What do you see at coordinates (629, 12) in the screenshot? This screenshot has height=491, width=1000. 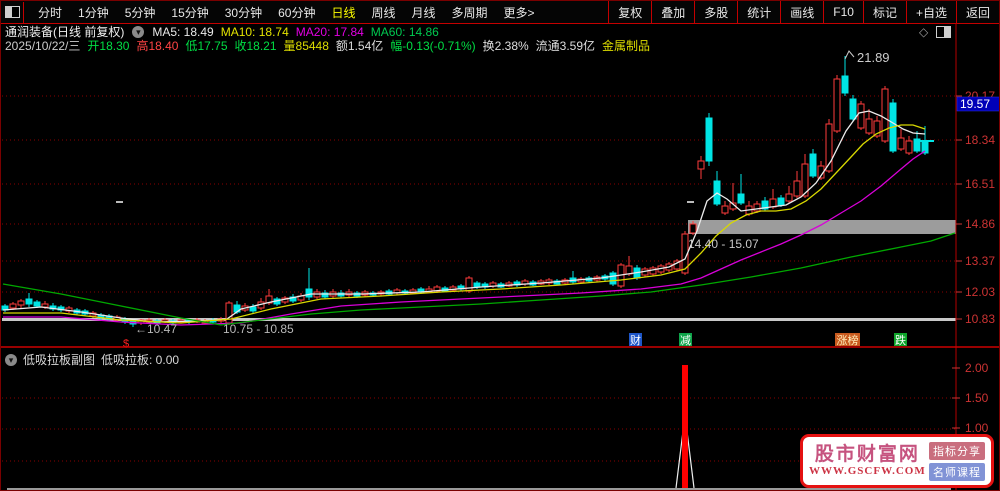 I see `menu-item-fuquan: 复权` at bounding box center [629, 12].